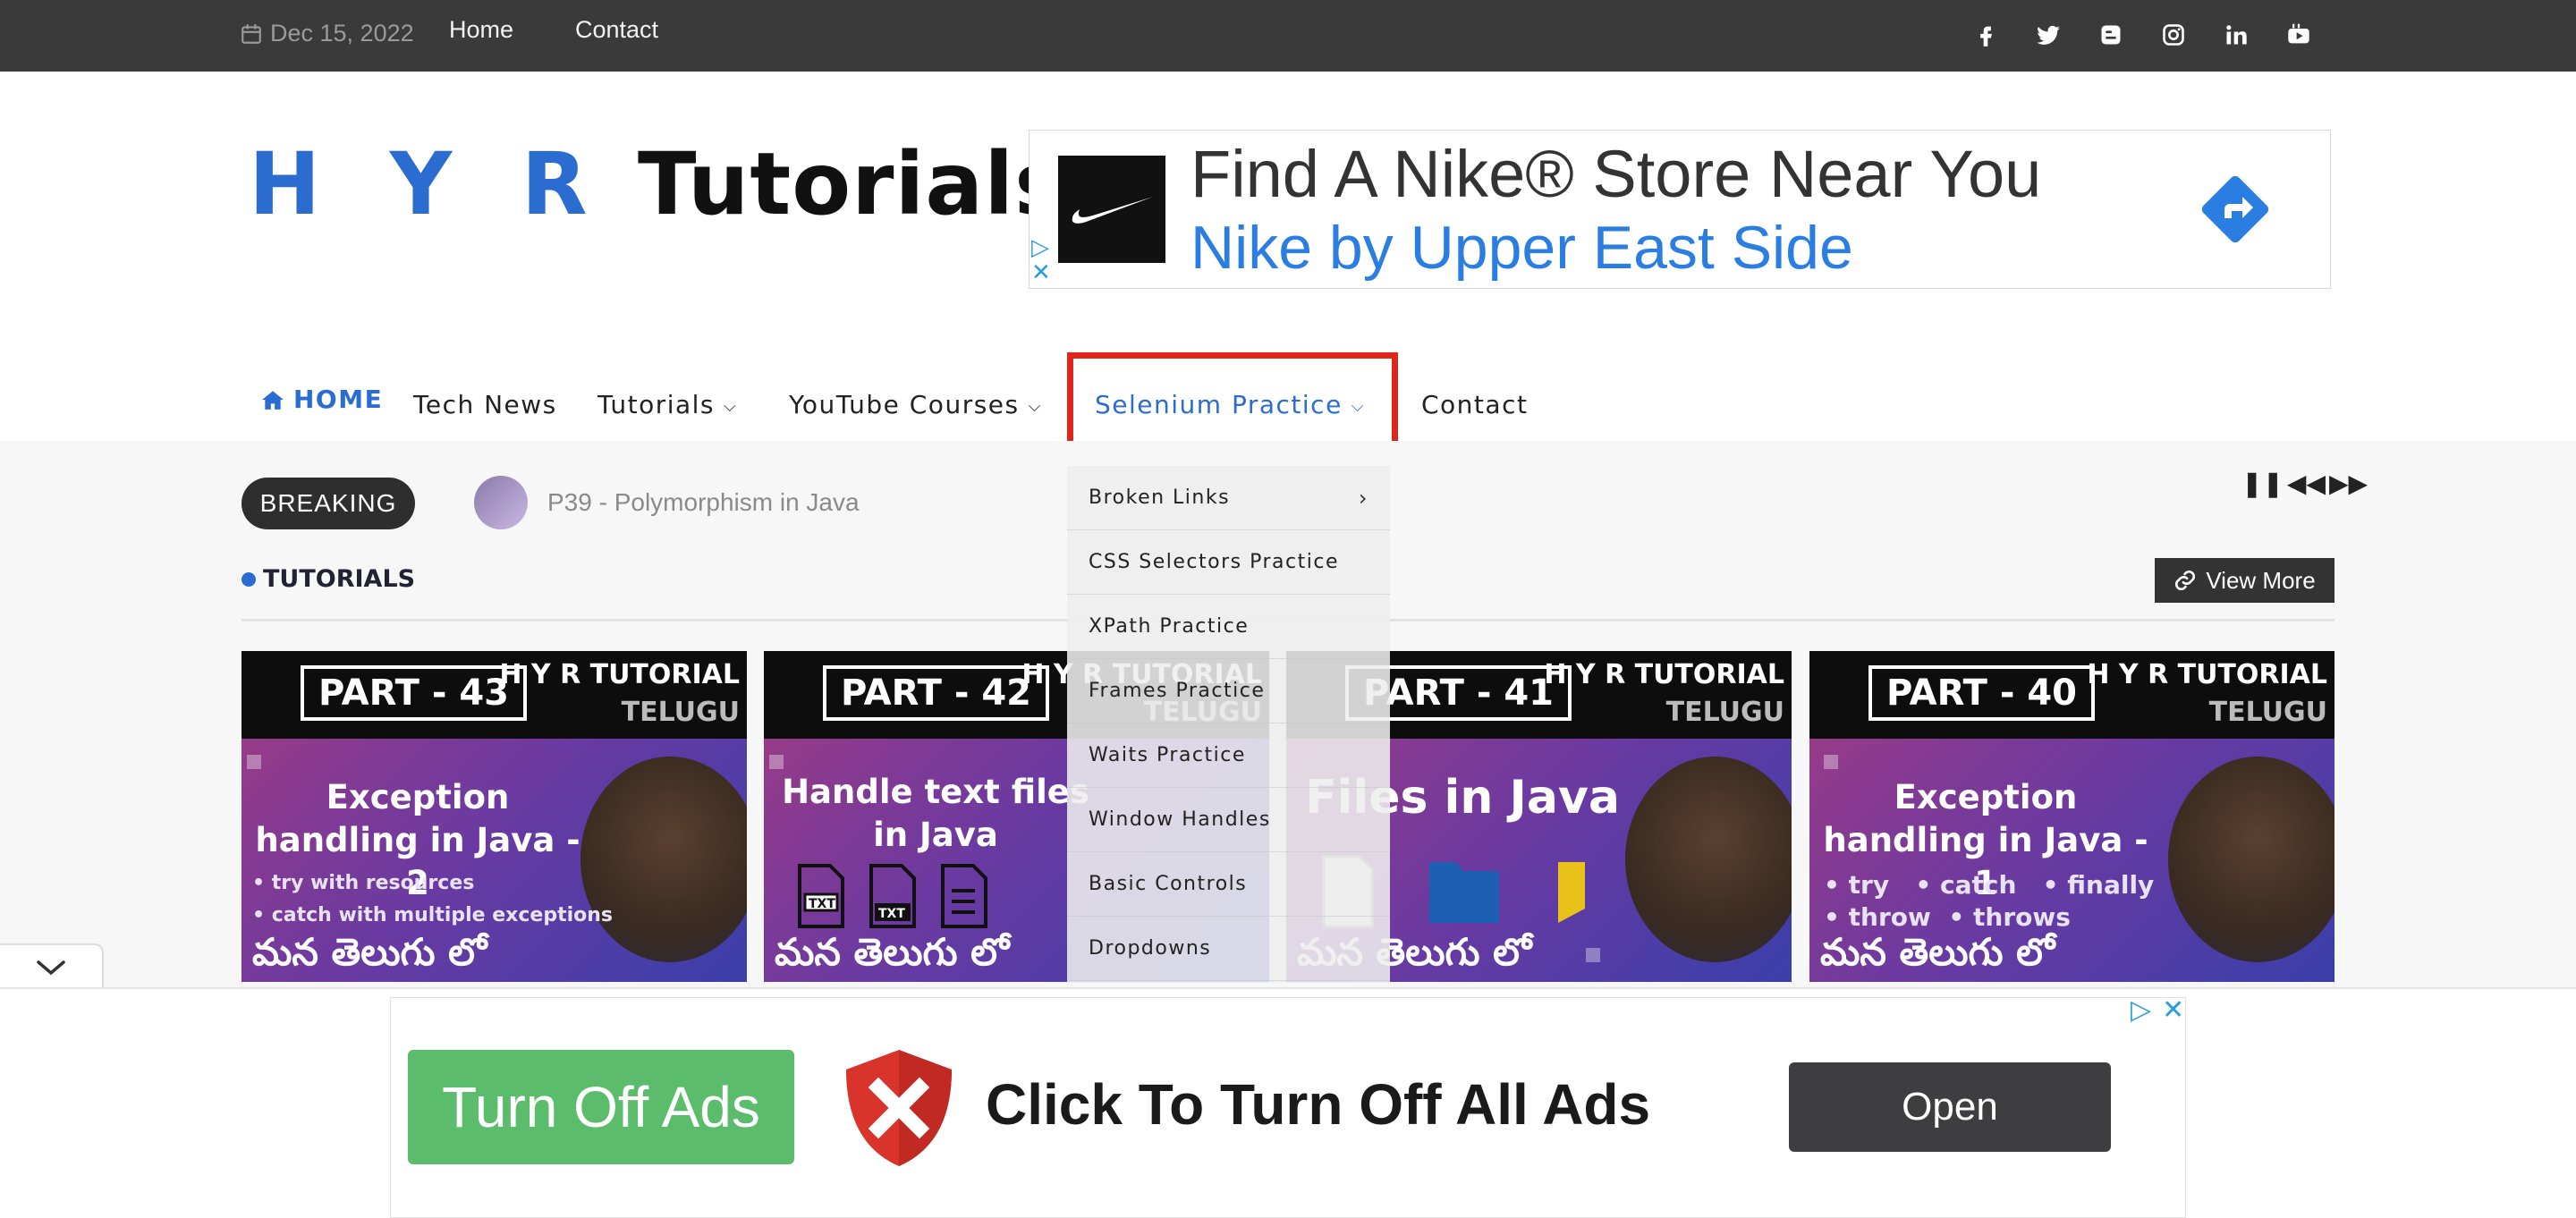 The width and height of the screenshot is (2576, 1218). What do you see at coordinates (2141, 1010) in the screenshot?
I see `adchoices-play-icon: ▷` at bounding box center [2141, 1010].